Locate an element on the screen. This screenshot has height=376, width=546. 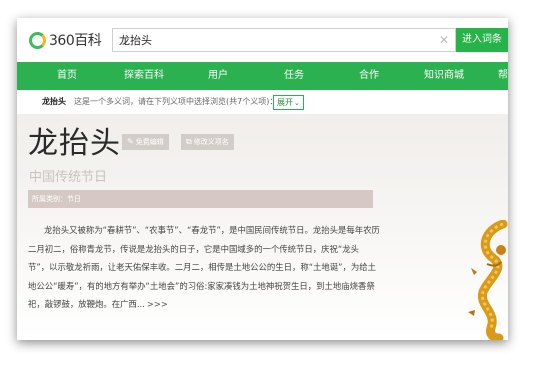
expand-label: 展开 is located at coordinates (285, 102).